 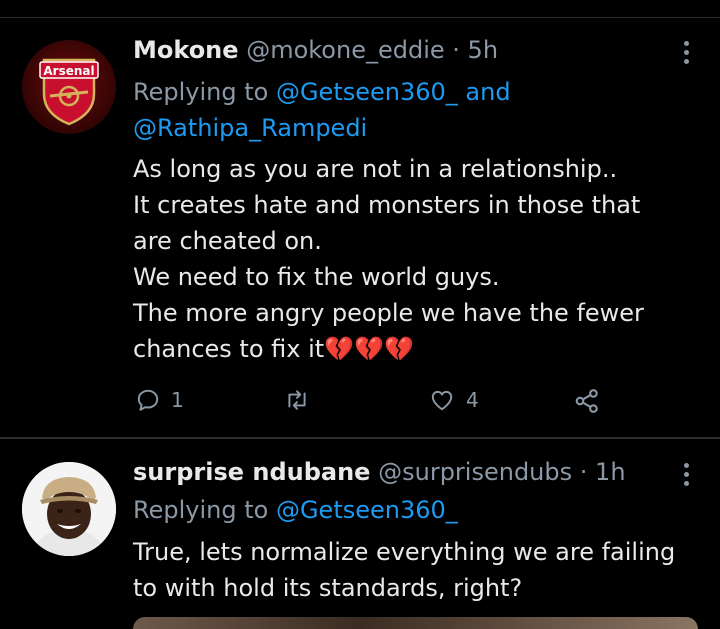 What do you see at coordinates (68, 71) in the screenshot?
I see `avatar-text: Arsenal` at bounding box center [68, 71].